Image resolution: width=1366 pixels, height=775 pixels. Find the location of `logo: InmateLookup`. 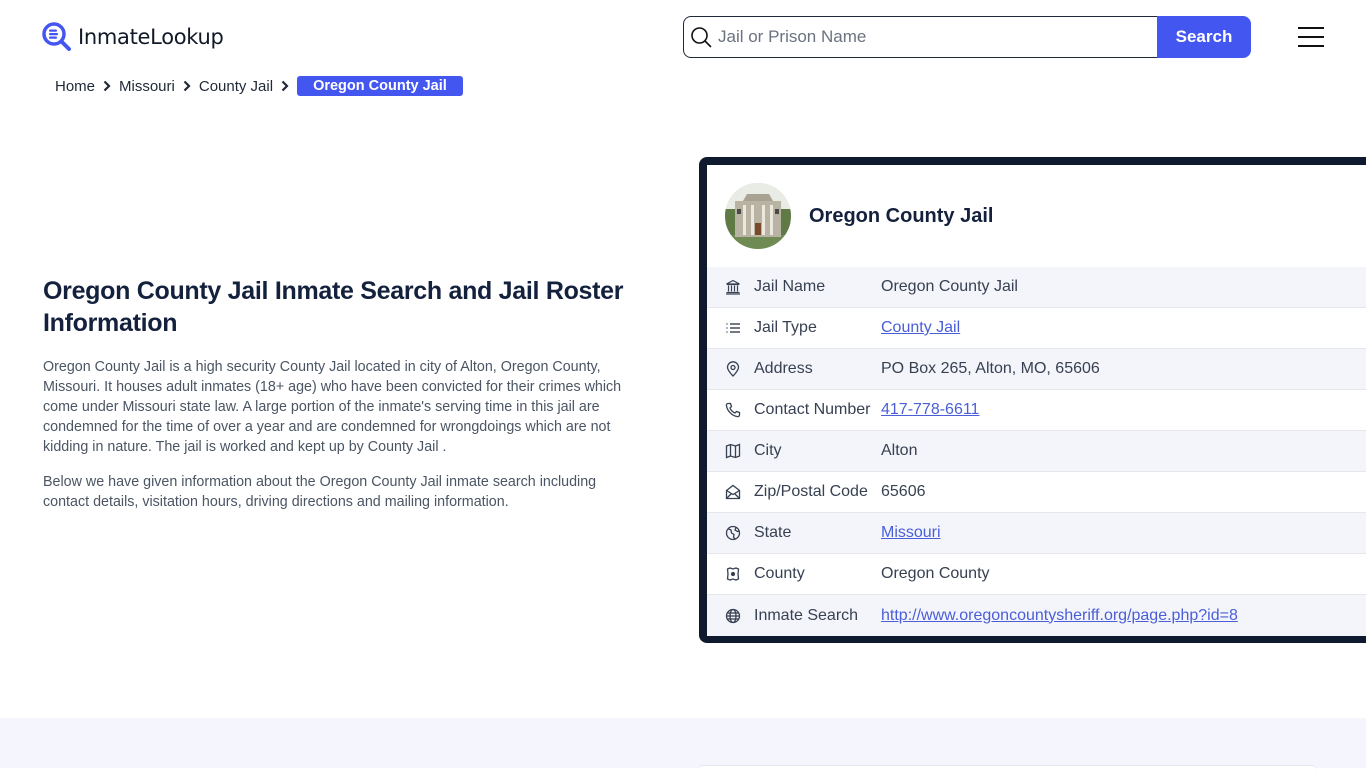

logo: InmateLookup is located at coordinates (133, 37).